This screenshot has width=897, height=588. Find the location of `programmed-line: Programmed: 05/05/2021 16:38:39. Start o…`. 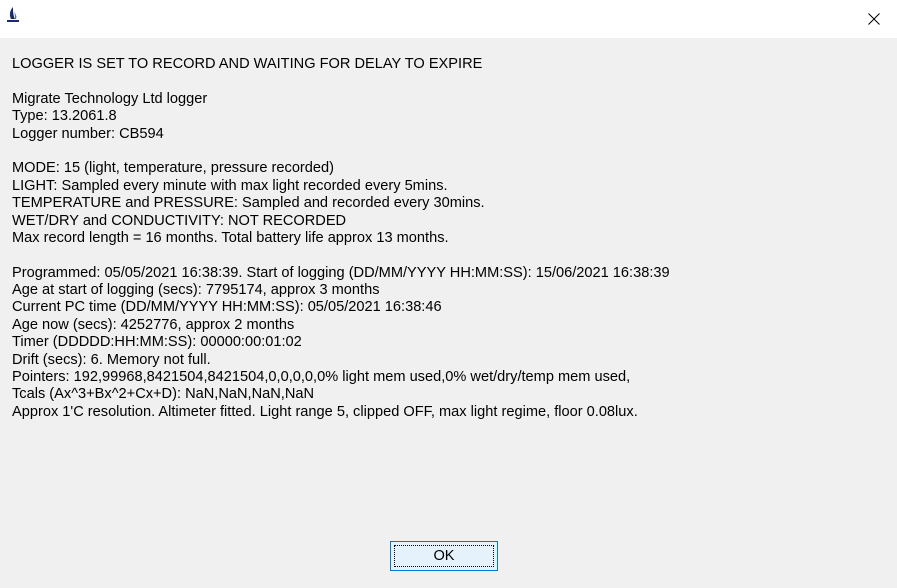

programmed-line: Programmed: 05/05/2021 16:38:39. Start o… is located at coordinates (341, 272).